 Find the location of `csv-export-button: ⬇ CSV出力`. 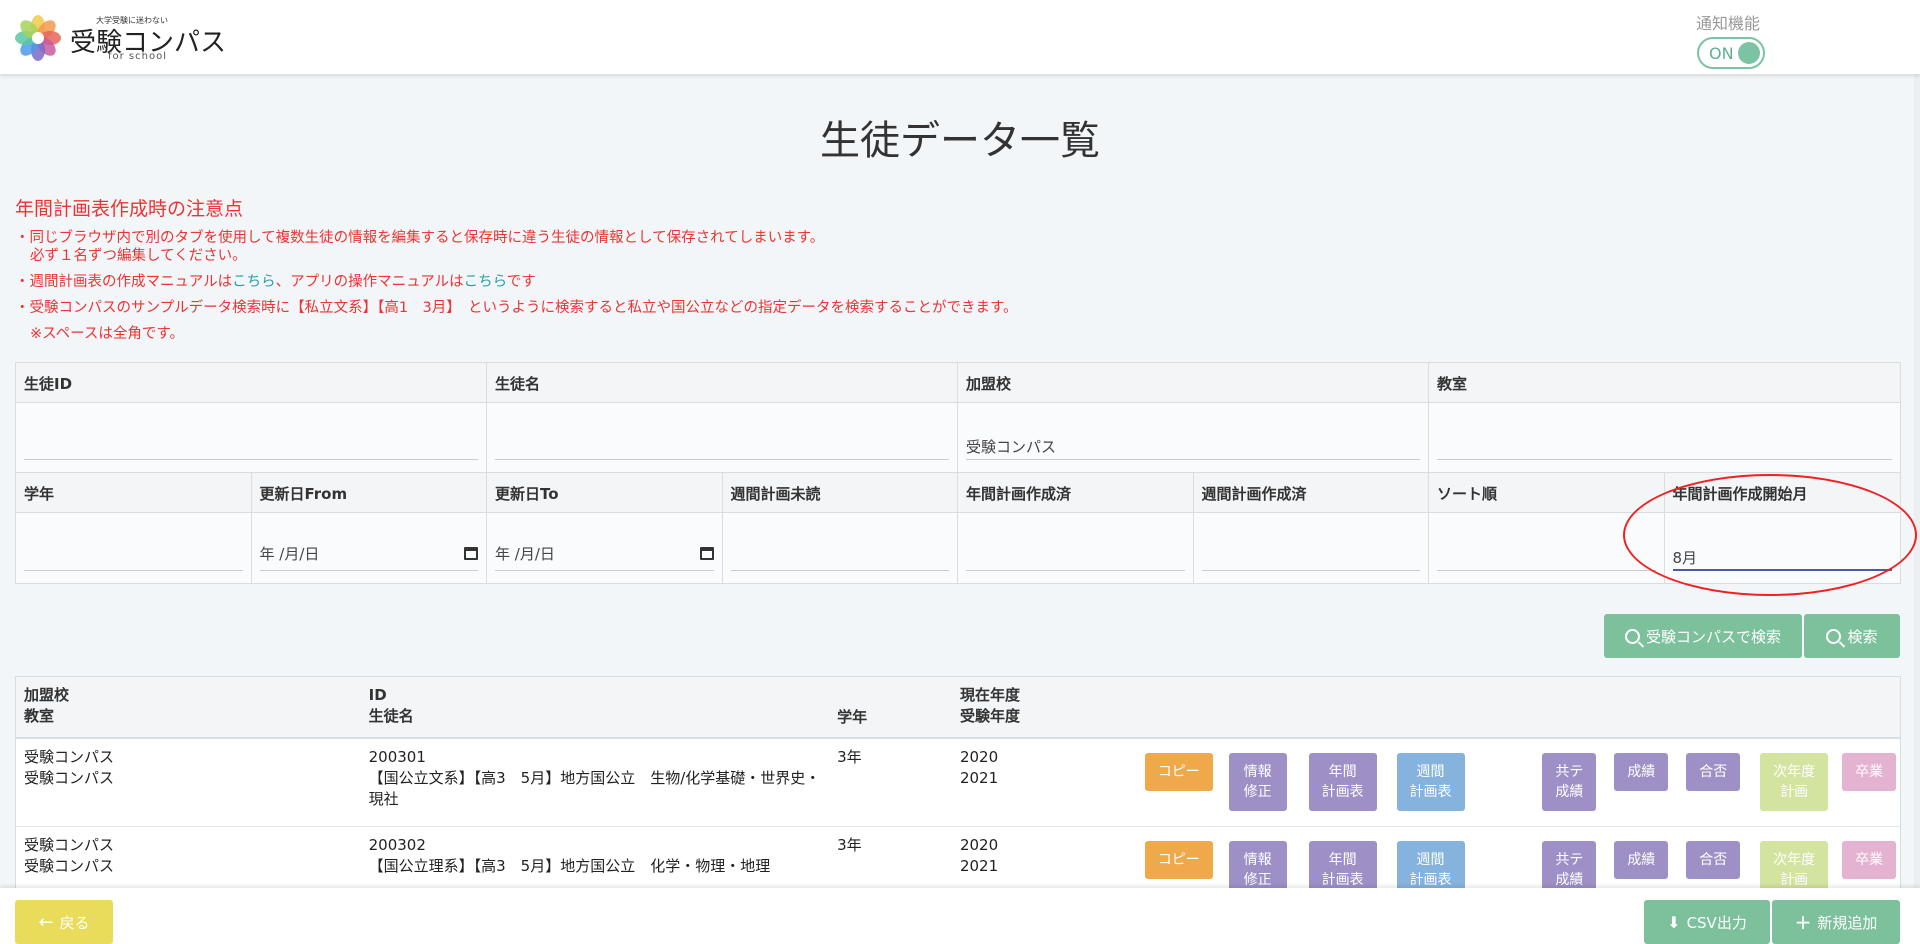

csv-export-button: ⬇ CSV出力 is located at coordinates (1707, 922).